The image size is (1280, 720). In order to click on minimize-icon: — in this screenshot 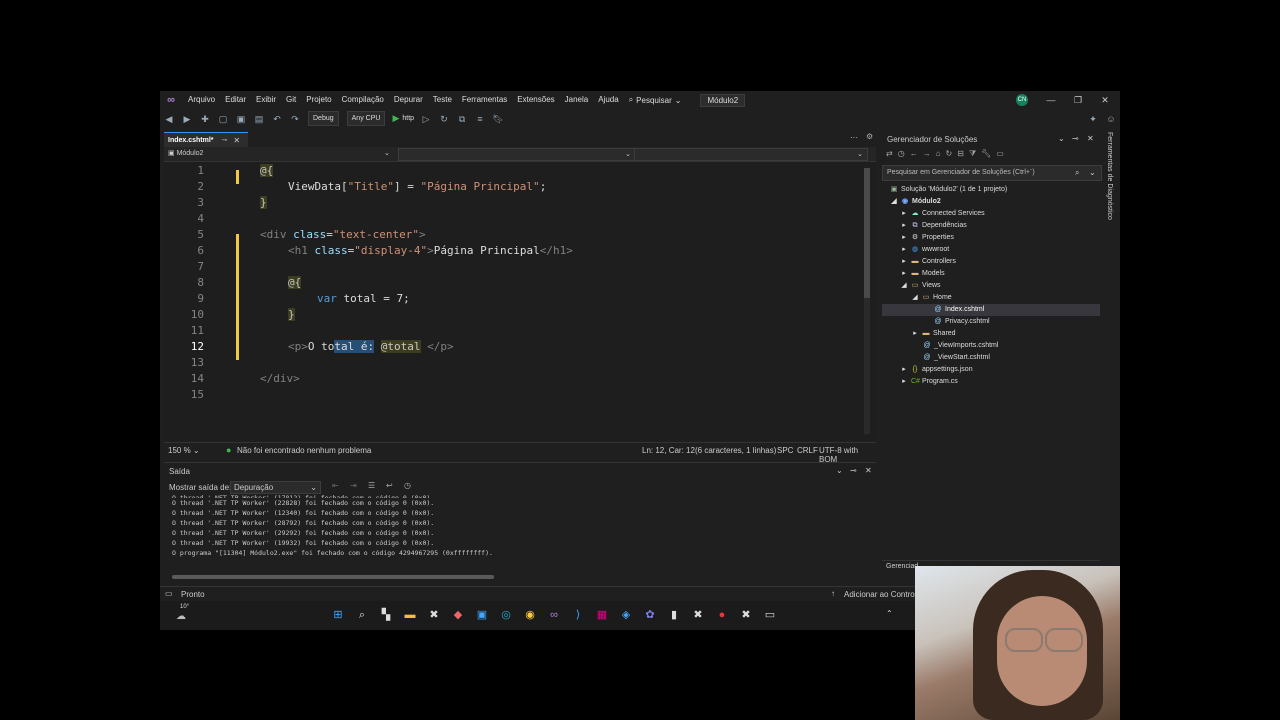, I will do `click(1051, 100)`.